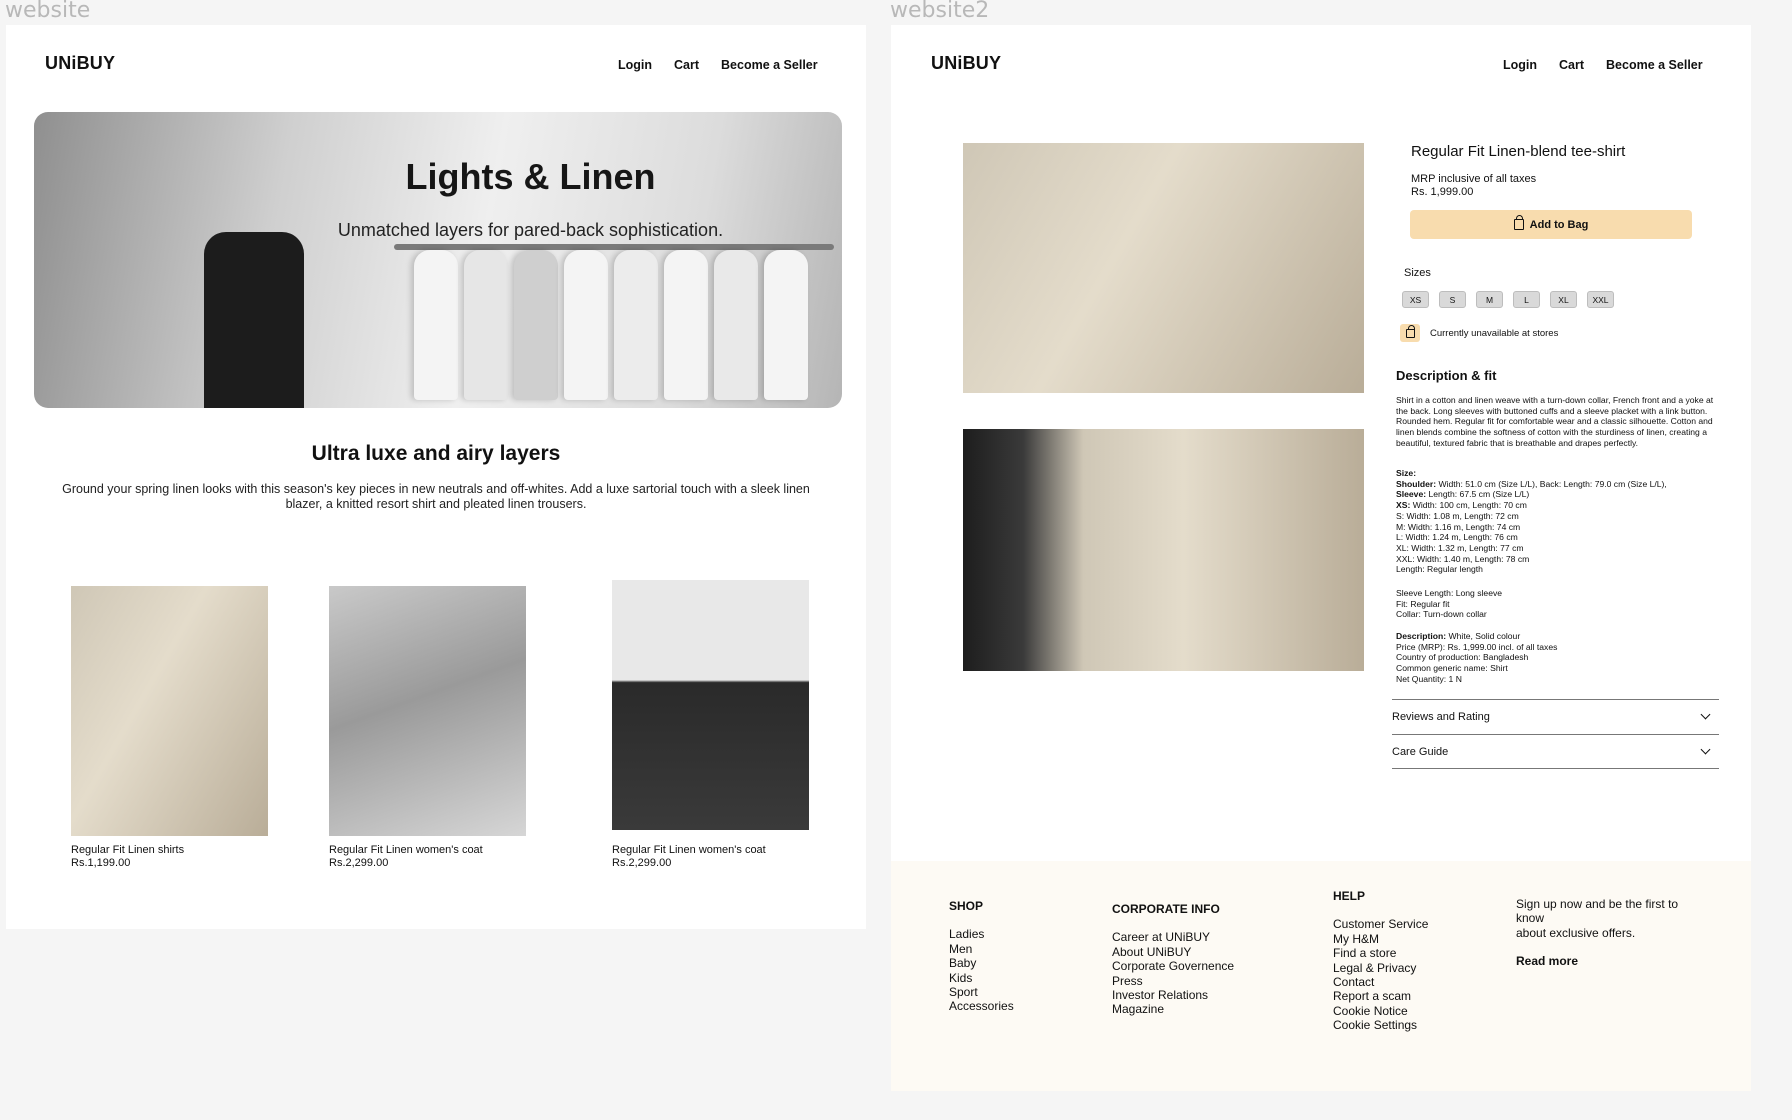 Image resolution: width=1792 pixels, height=1120 pixels. Describe the element at coordinates (981, 949) in the screenshot. I see `footer-link: Men` at that location.